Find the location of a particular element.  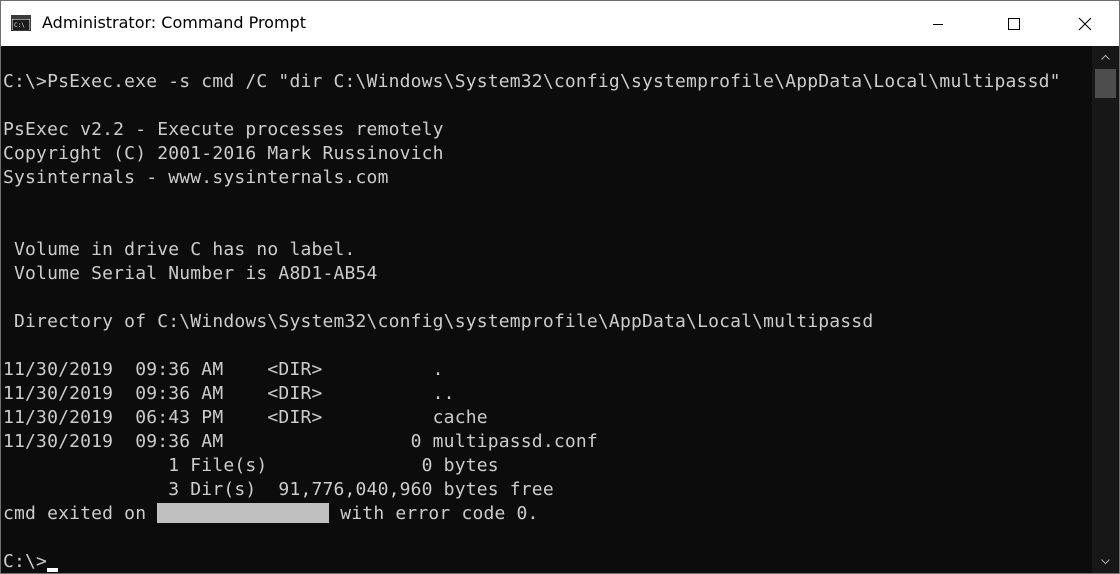

listing-row: 11/30/2019 09:36 AM <DIR> .. is located at coordinates (229, 393).